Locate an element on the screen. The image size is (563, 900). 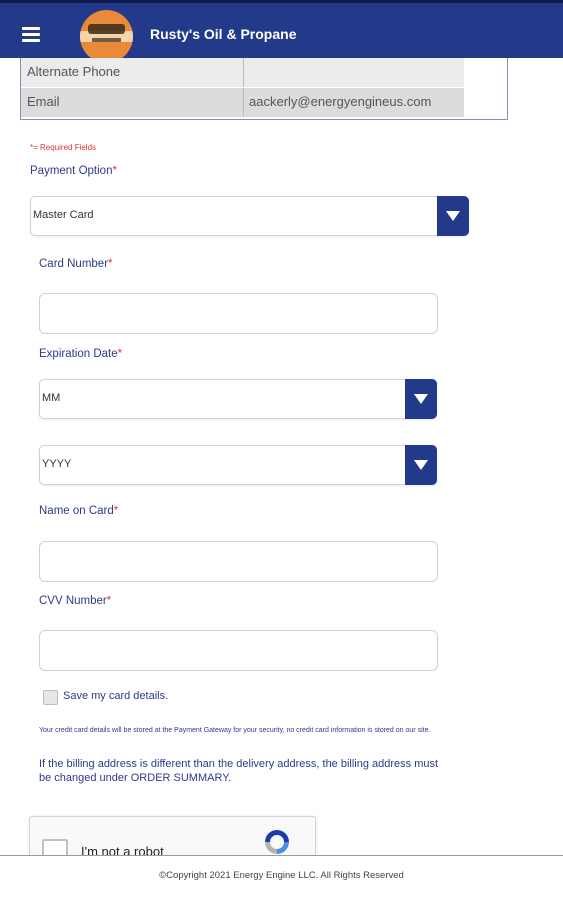
app-title: Rusty's Oil & Propane is located at coordinates (223, 34).